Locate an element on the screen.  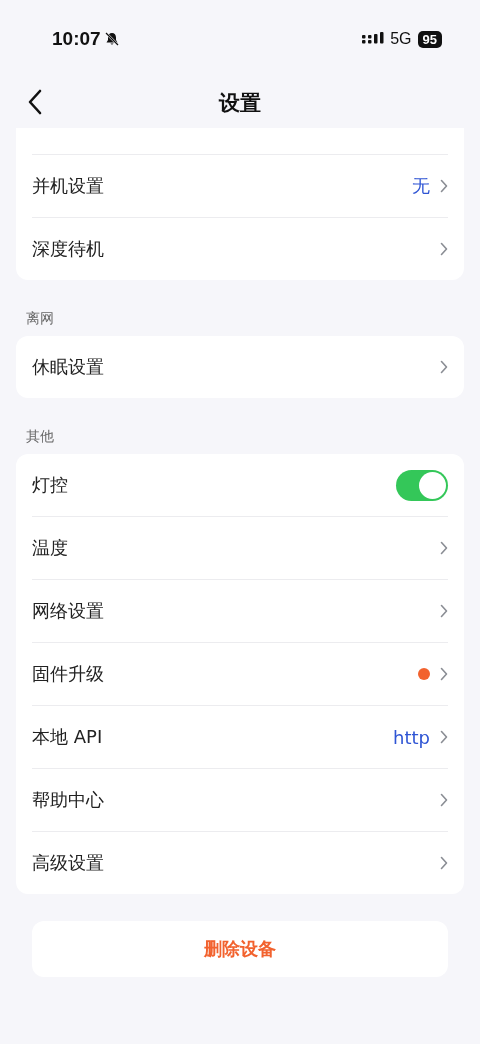
row-value: http is located at coordinates (411, 737).